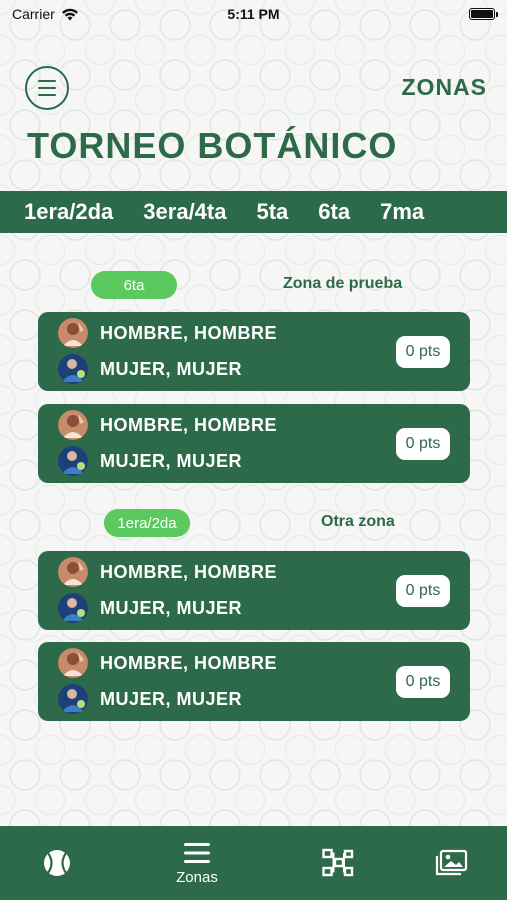 The image size is (507, 900). What do you see at coordinates (134, 285) in the screenshot?
I see `category-pill: 6ta` at bounding box center [134, 285].